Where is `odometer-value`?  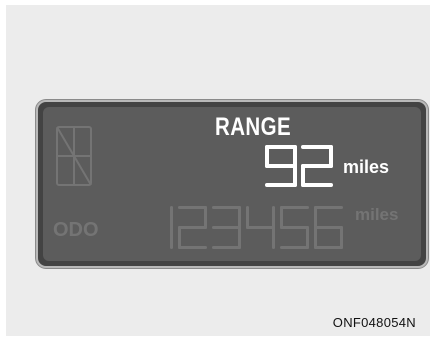
odometer-value is located at coordinates (256, 227).